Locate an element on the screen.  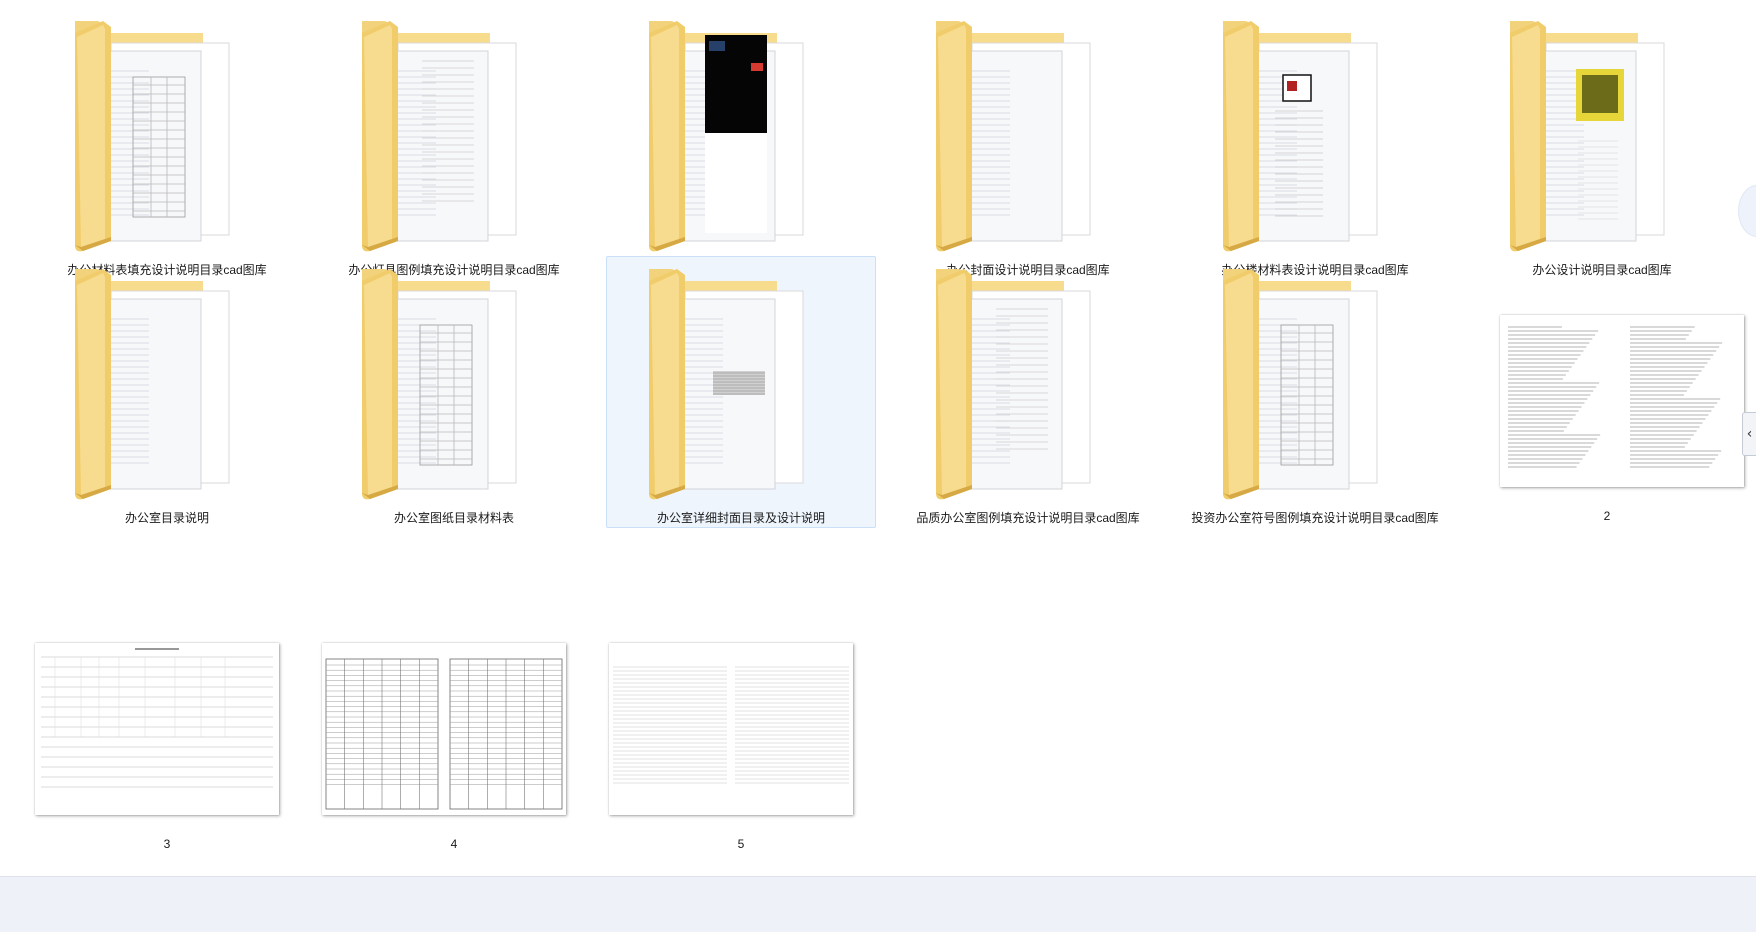
collapse-pane-button: ‹ is located at coordinates (1749, 434).